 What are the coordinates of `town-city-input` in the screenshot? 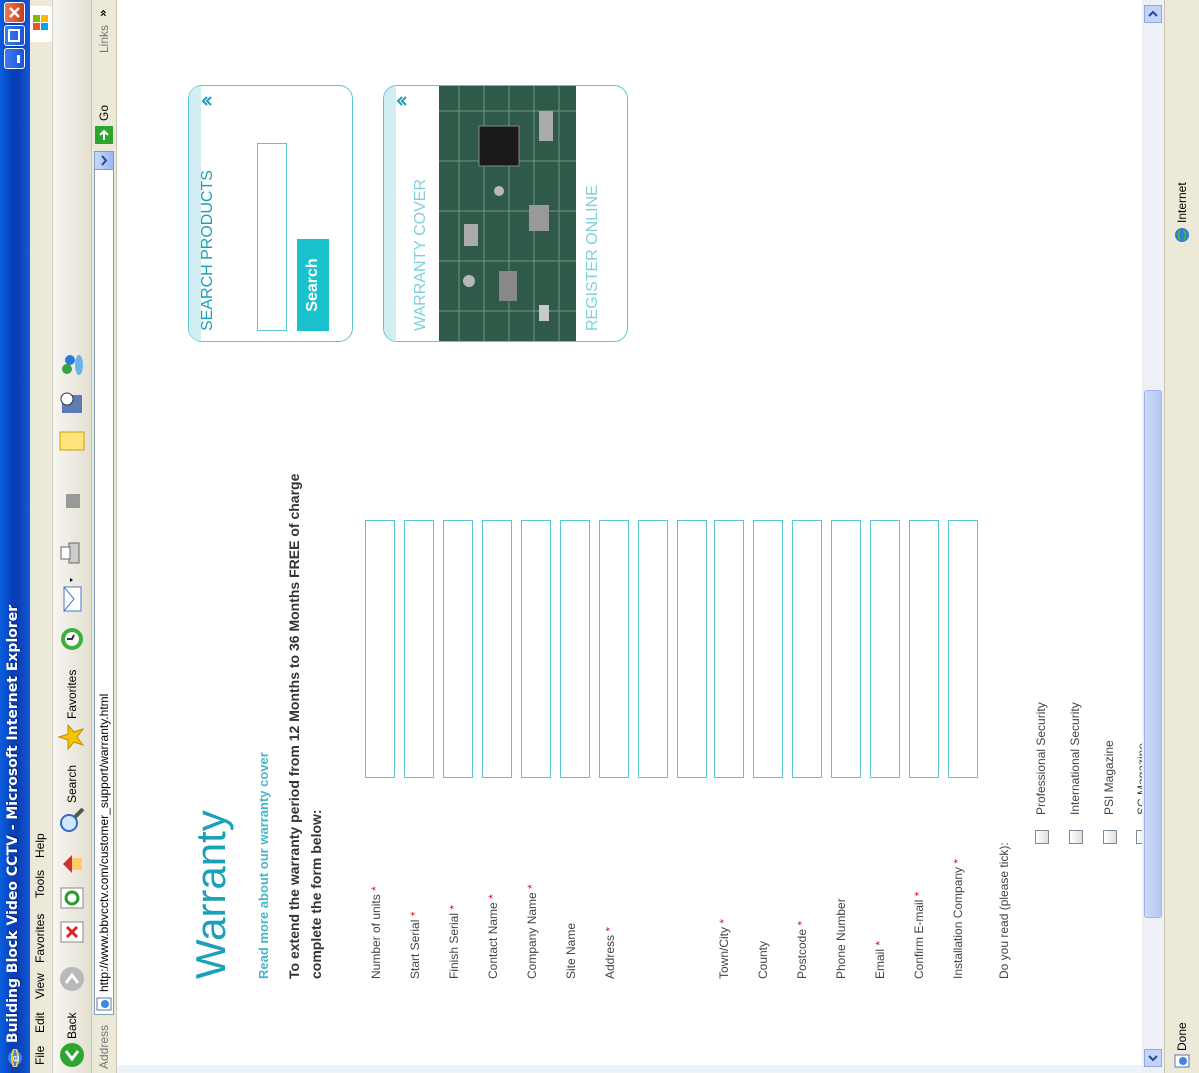 It's located at (729, 649).